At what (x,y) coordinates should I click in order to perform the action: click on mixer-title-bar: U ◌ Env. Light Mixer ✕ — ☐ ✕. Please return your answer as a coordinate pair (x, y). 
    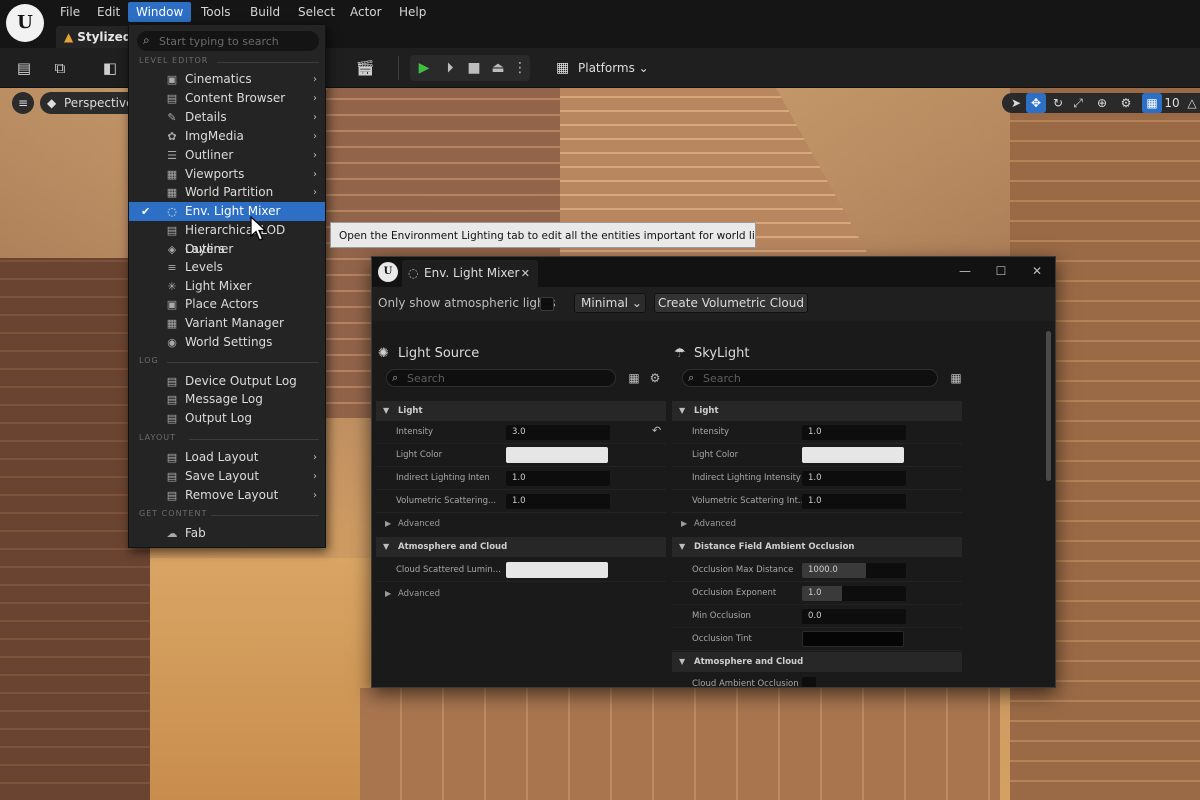
    Looking at the image, I should click on (713, 272).